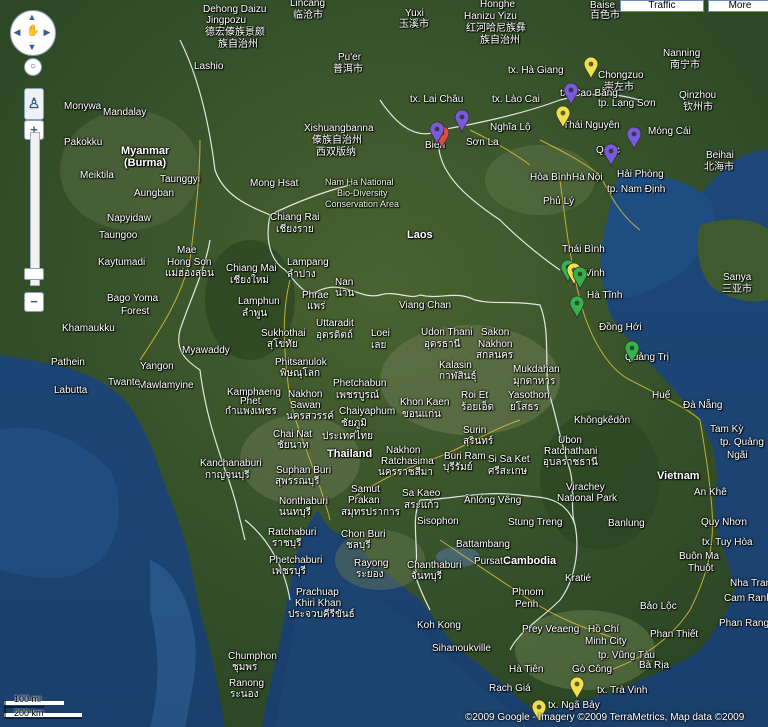 The width and height of the screenshot is (768, 727). Describe the element at coordinates (425, 402) in the screenshot. I see `label-khonkaen: Khon Kaen` at that location.